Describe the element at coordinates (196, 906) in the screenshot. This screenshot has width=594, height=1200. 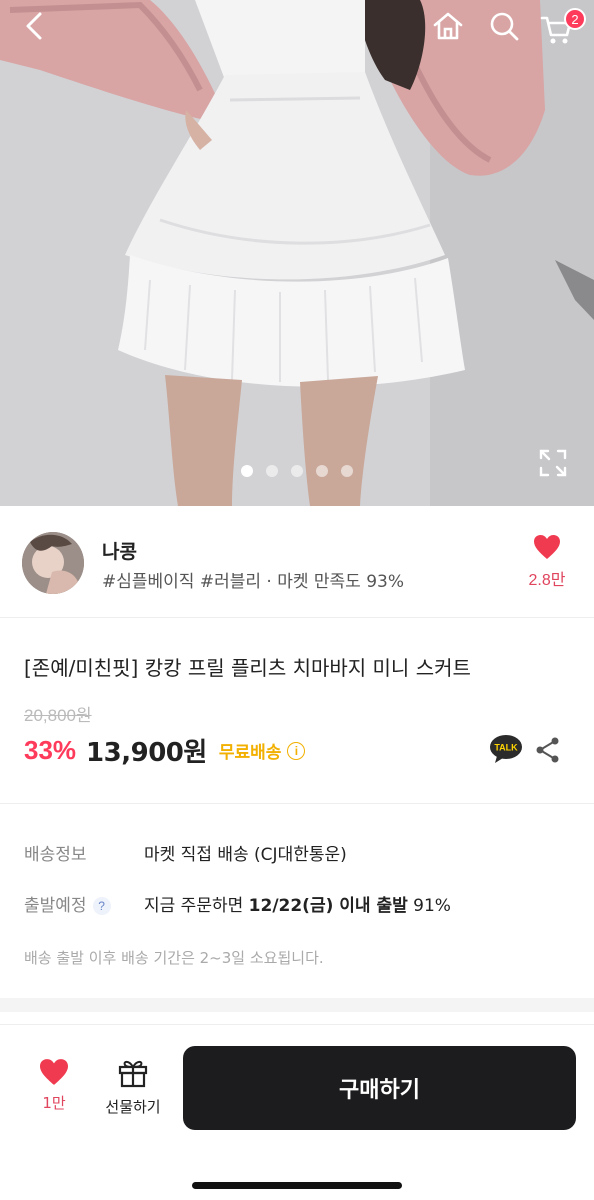
I see `departure-prefix: 지금 주문하면` at that location.